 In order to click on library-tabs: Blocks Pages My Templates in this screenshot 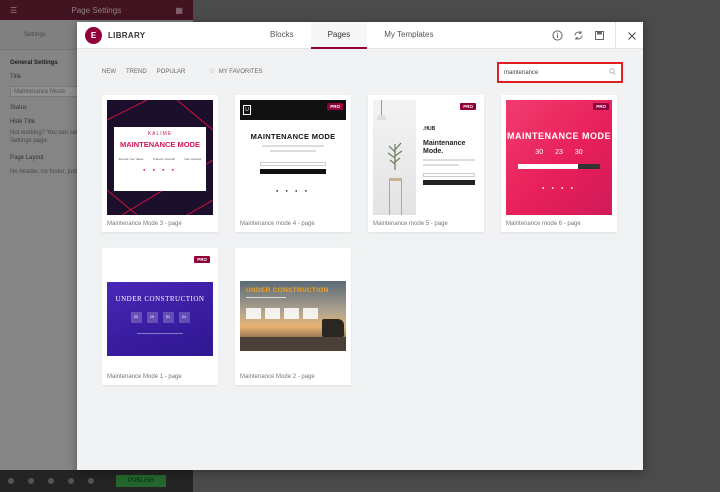, I will do `click(351, 35)`.